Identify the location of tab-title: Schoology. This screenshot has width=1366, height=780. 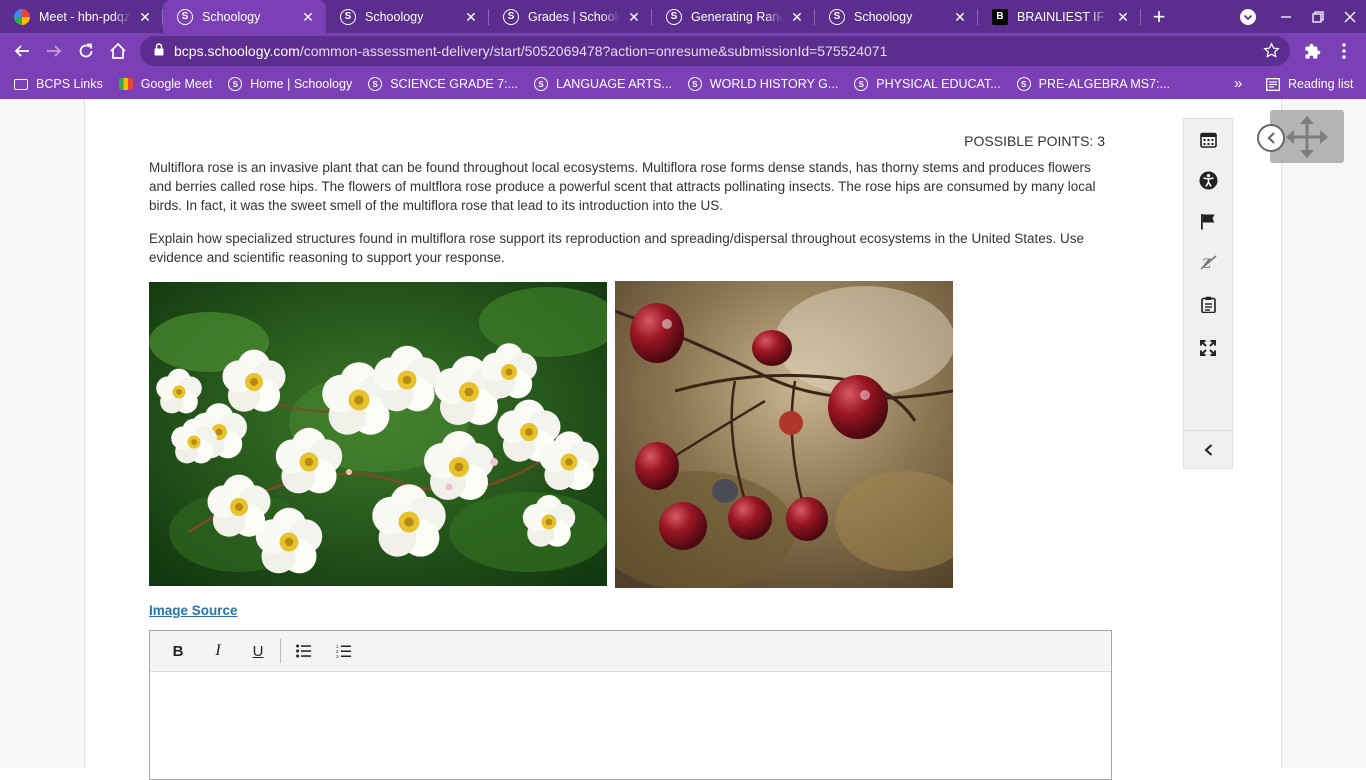
(394, 16).